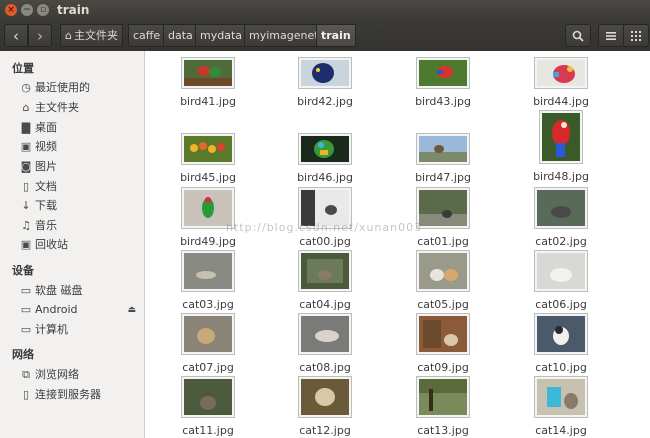 The image size is (650, 438). Describe the element at coordinates (26, 225) in the screenshot. I see `music-icon: ♫` at that location.